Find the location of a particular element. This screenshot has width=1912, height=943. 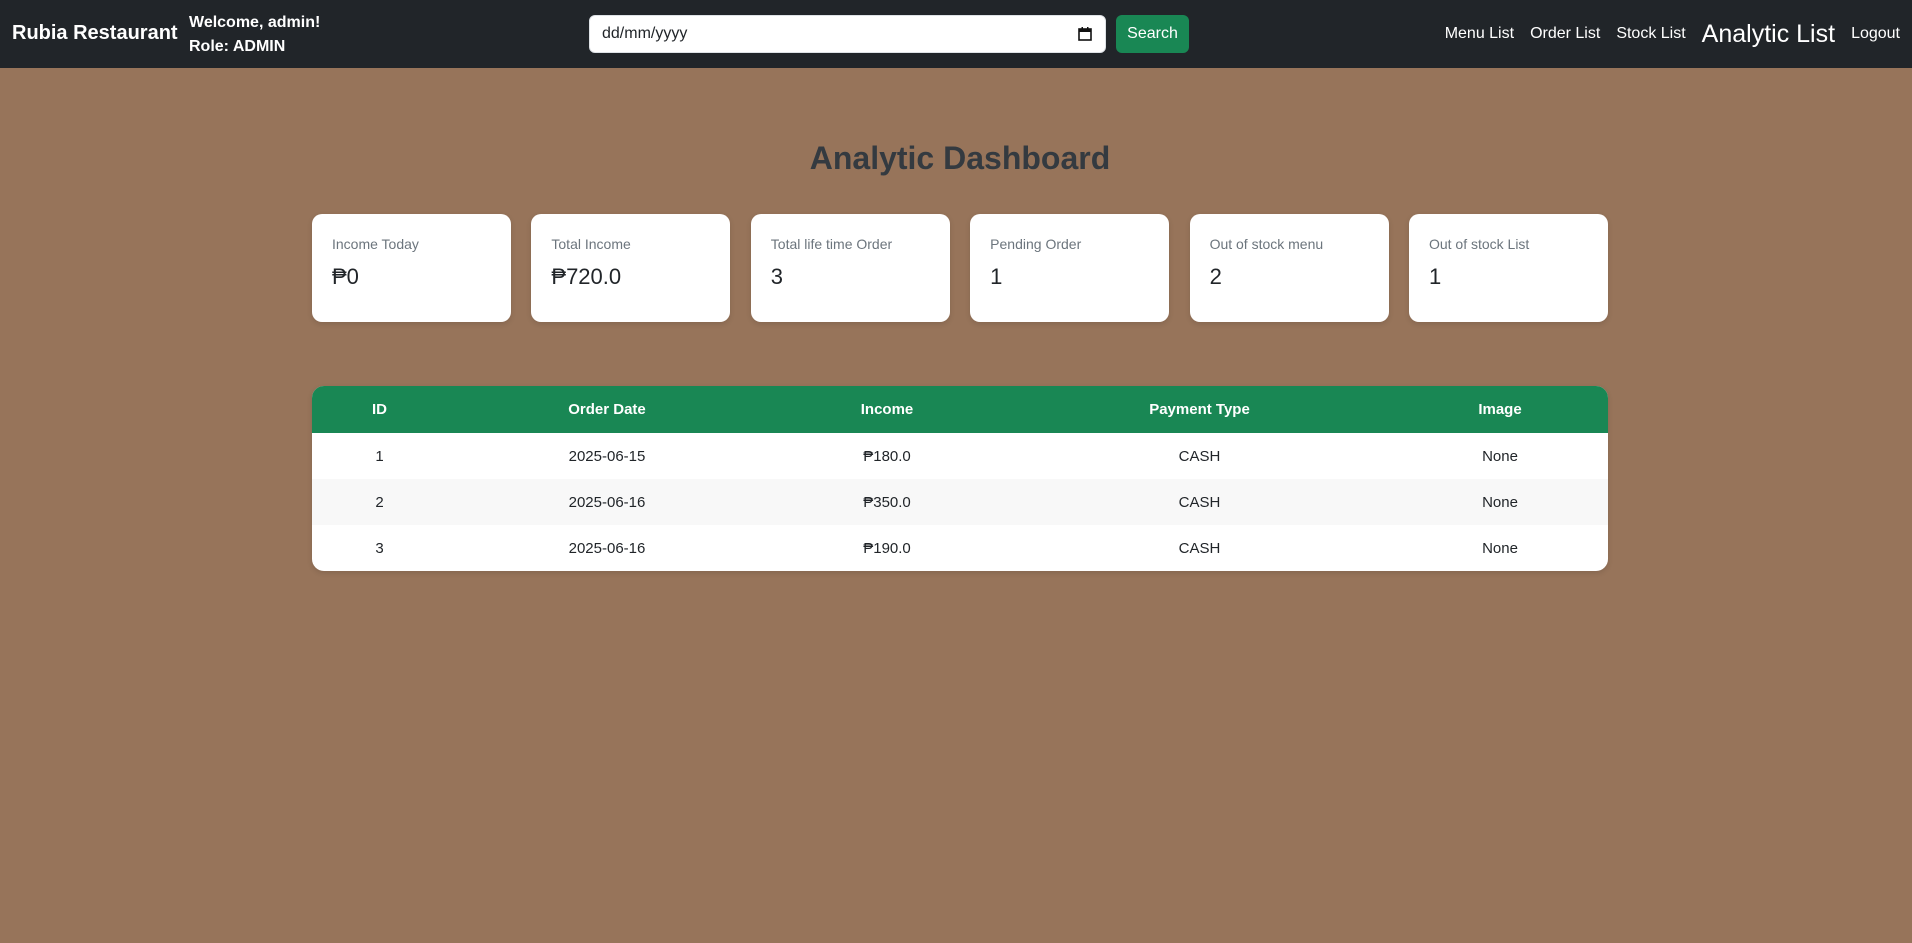

stat-card-pending-order: Pending Order 1 is located at coordinates (1070, 268).